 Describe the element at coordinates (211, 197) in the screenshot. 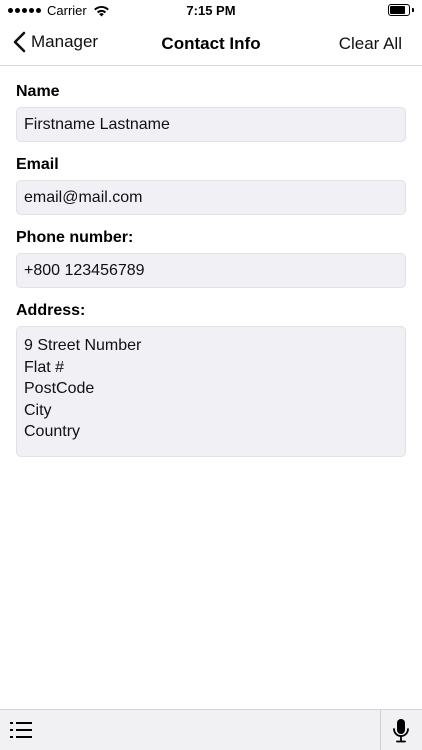

I see `email-field: email@mail.com` at that location.